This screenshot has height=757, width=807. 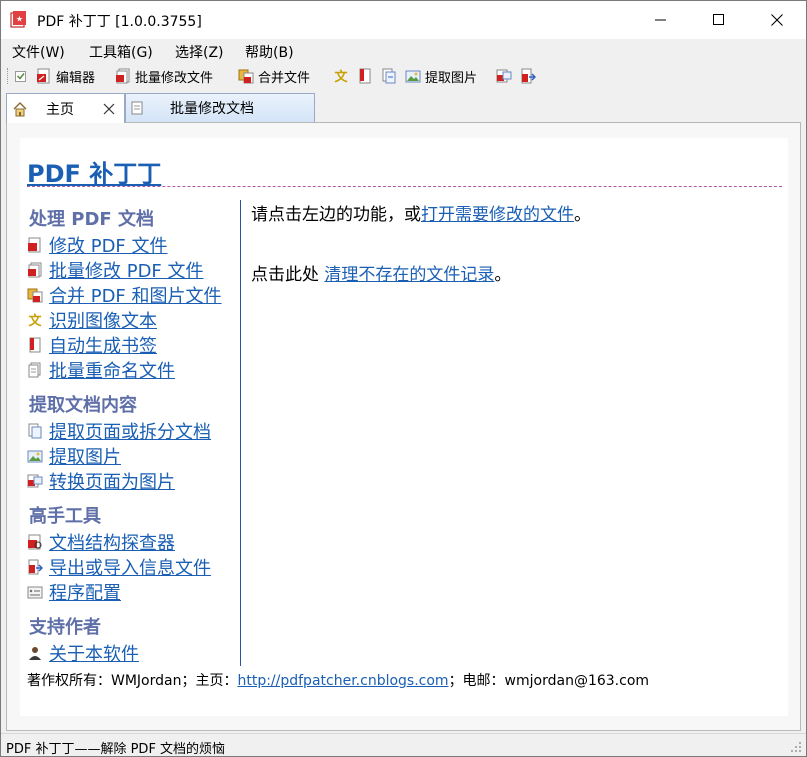 I want to click on intro-line: 请点击左边的功能，或打开需要修改的文件。, so click(x=421, y=212).